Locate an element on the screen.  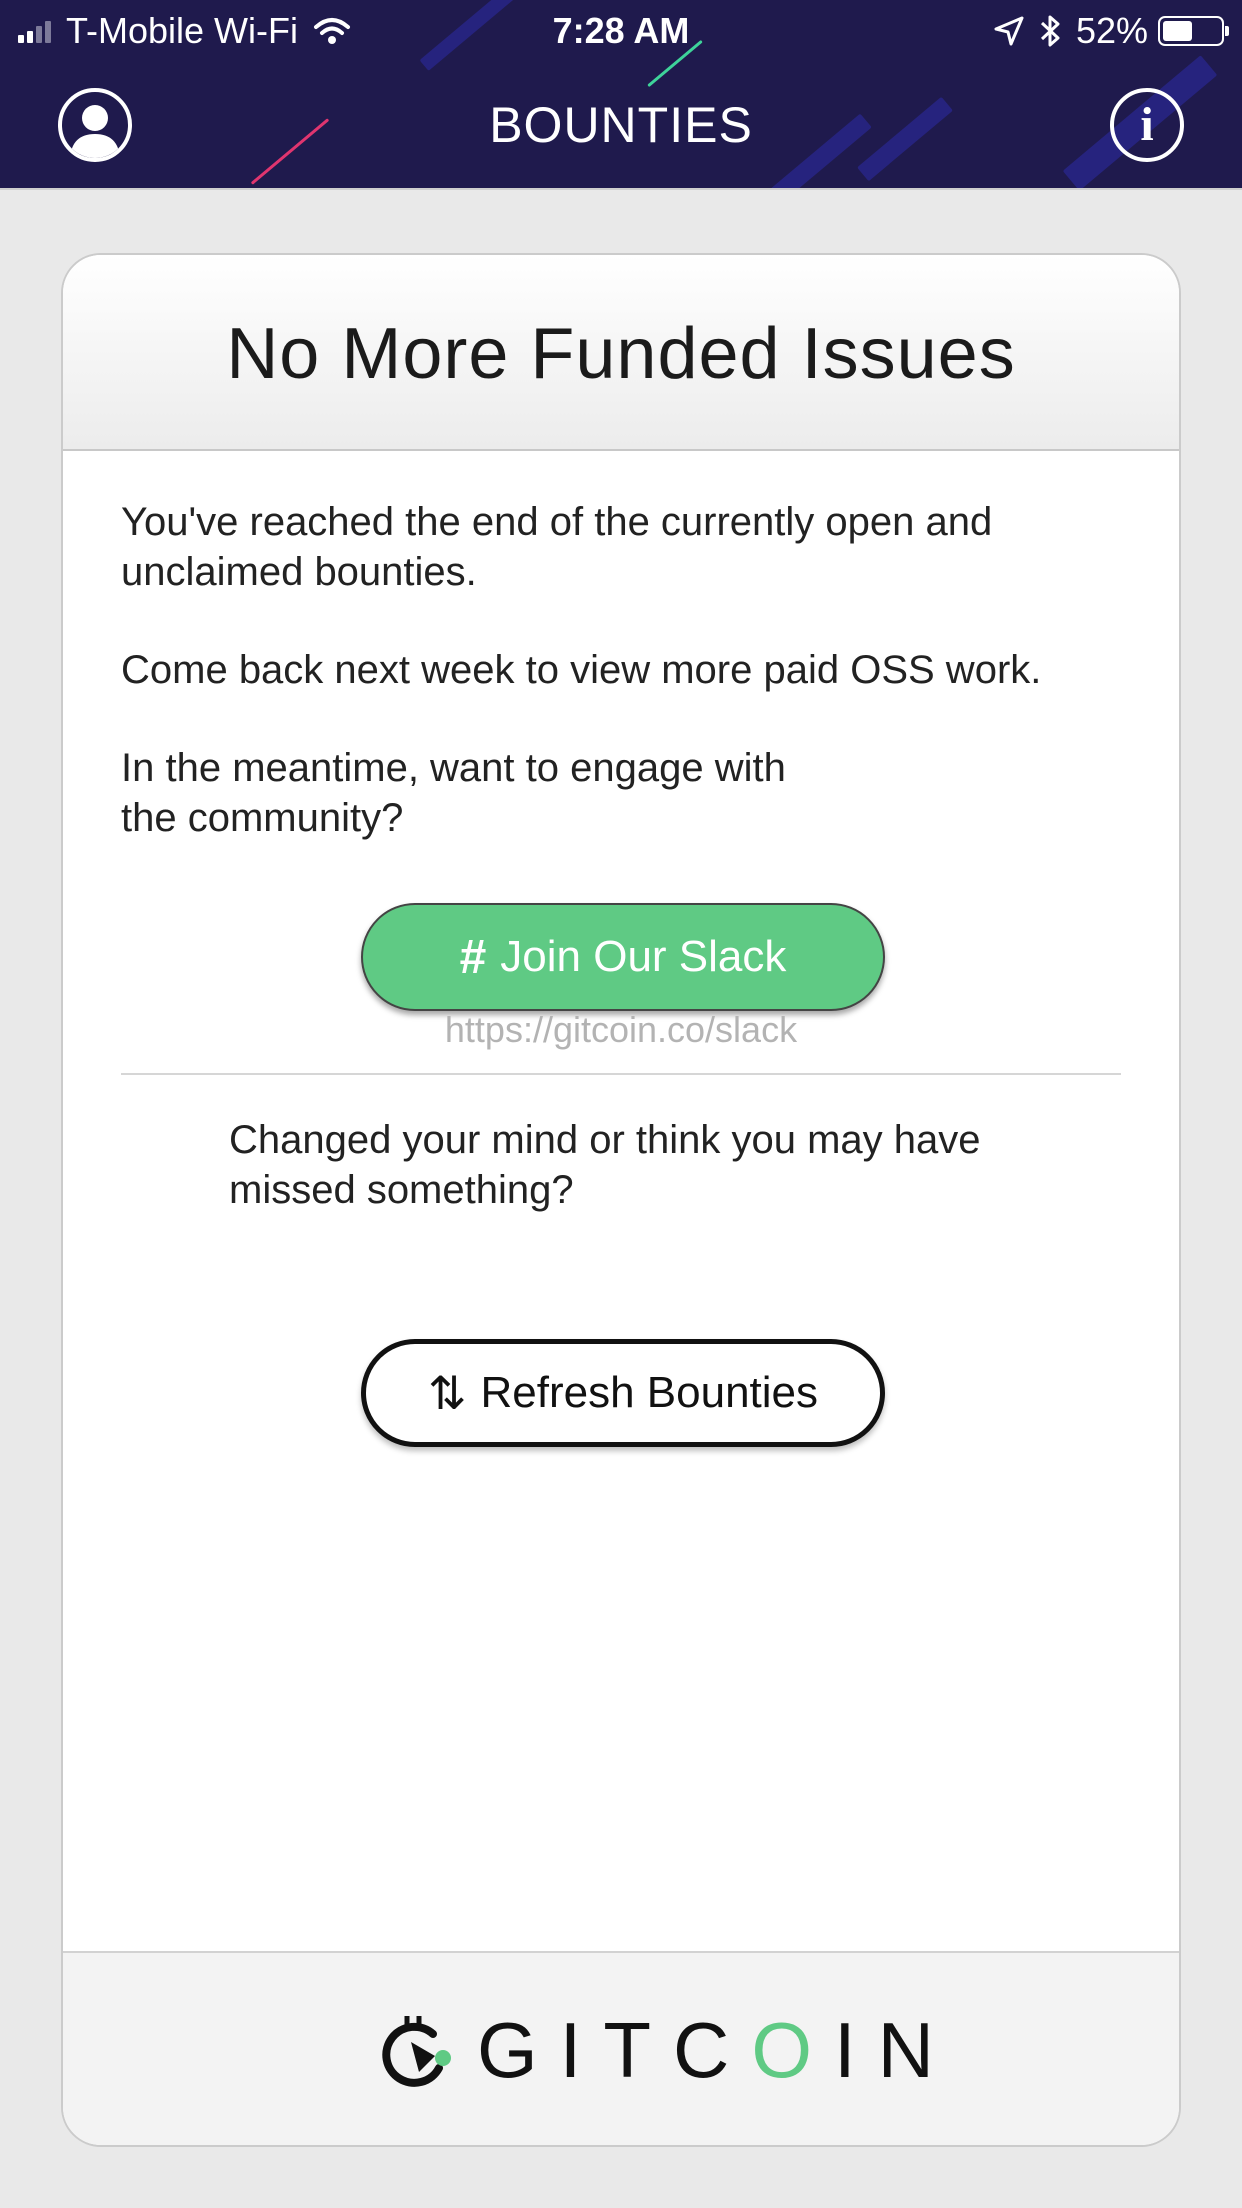
location-arrow-icon is located at coordinates (1009, 31).